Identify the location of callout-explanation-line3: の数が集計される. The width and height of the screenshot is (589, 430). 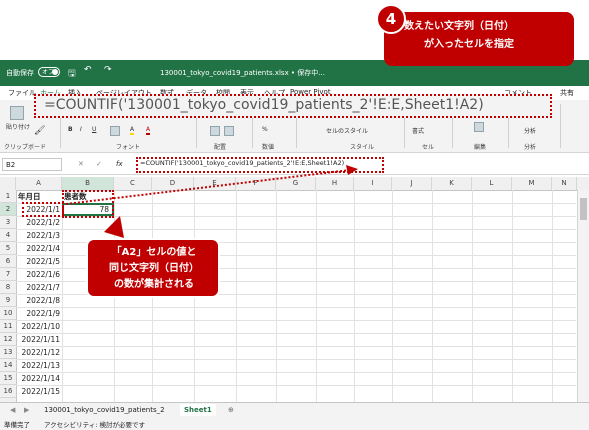
(154, 284).